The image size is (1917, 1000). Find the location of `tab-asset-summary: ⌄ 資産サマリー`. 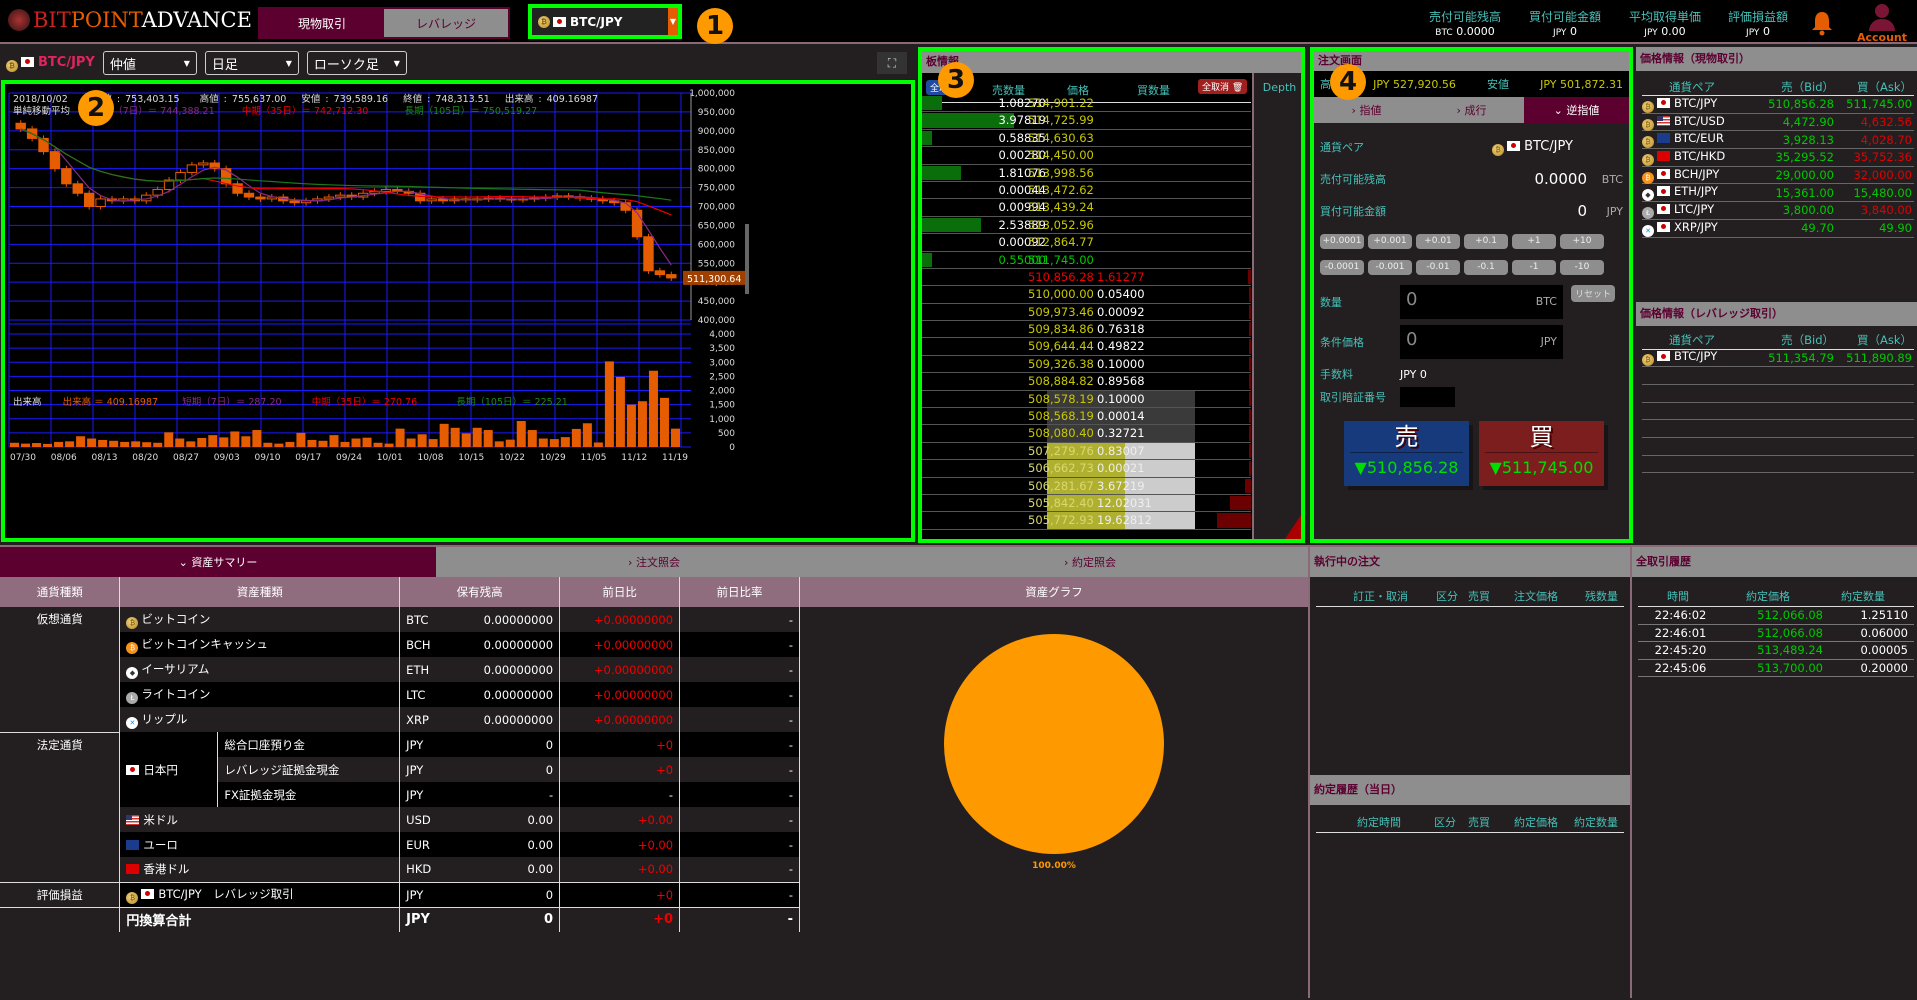

tab-asset-summary: ⌄ 資産サマリー is located at coordinates (218, 562).